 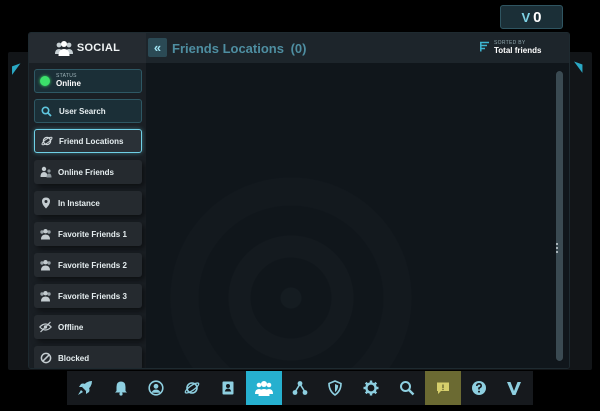 I want to click on online-status-icon, so click(x=45, y=81).